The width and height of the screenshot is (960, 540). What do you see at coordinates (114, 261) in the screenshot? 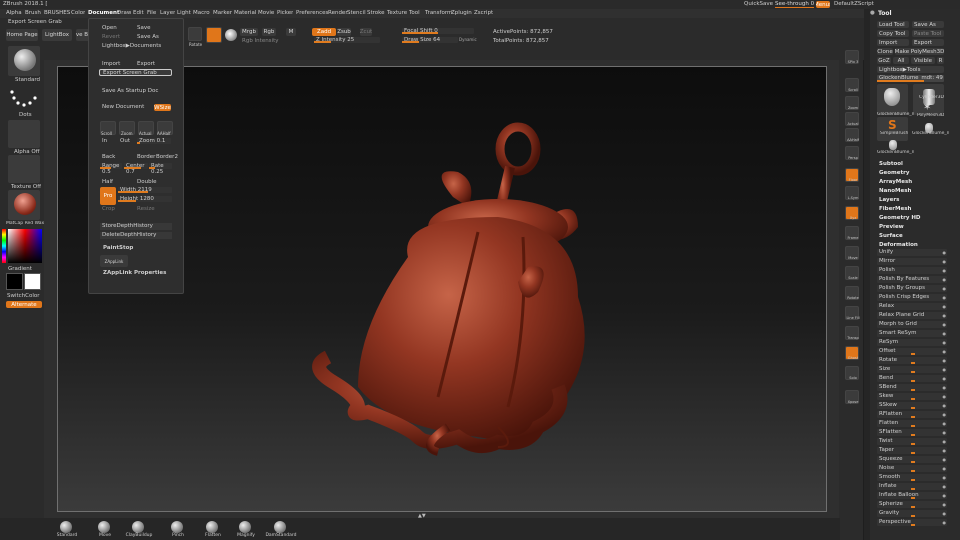
I see `zapplink-button: ZAppLink` at bounding box center [114, 261].